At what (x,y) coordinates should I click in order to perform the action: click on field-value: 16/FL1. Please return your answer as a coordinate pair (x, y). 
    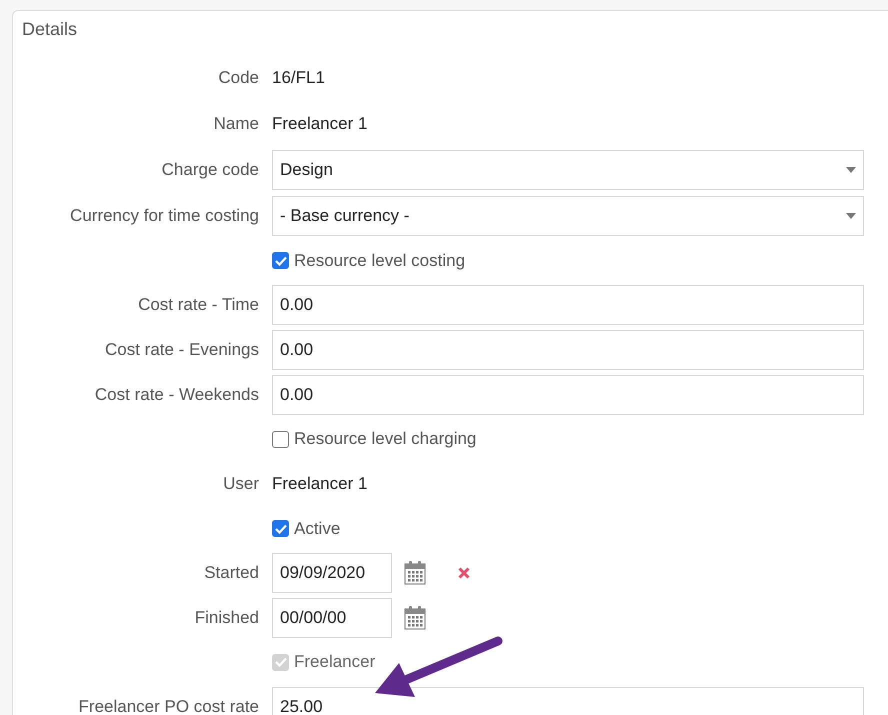
    Looking at the image, I should click on (298, 78).